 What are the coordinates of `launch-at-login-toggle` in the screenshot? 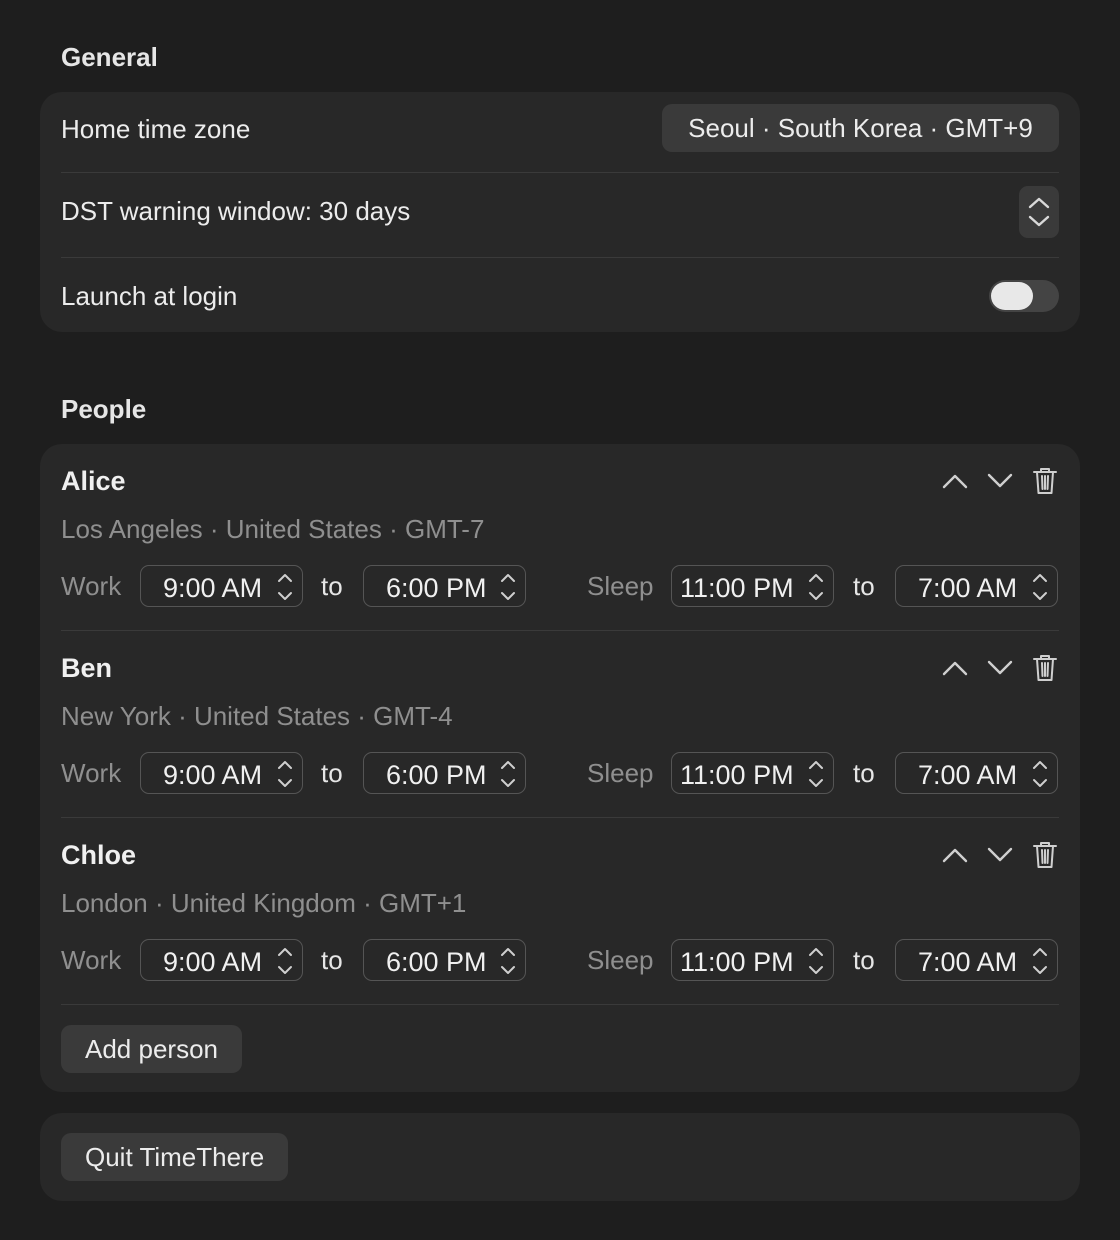 It's located at (1024, 296).